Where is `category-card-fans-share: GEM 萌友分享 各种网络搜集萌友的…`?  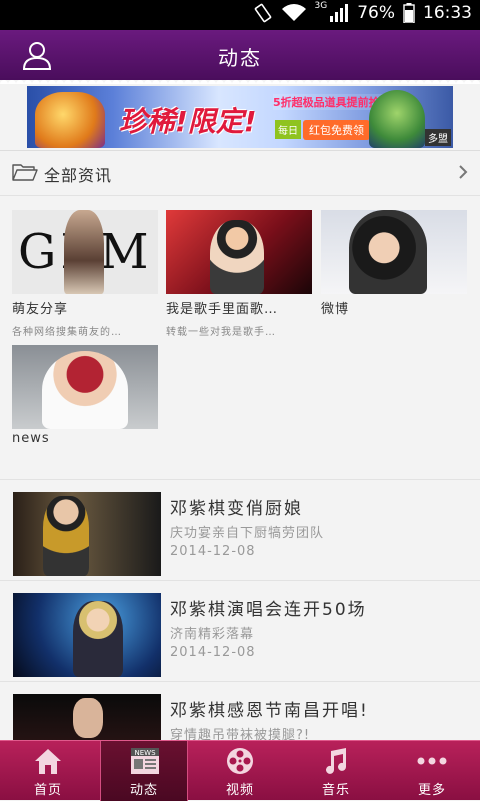 category-card-fans-share: GEM 萌友分享 各种网络搜集萌友的… is located at coordinates (86, 274).